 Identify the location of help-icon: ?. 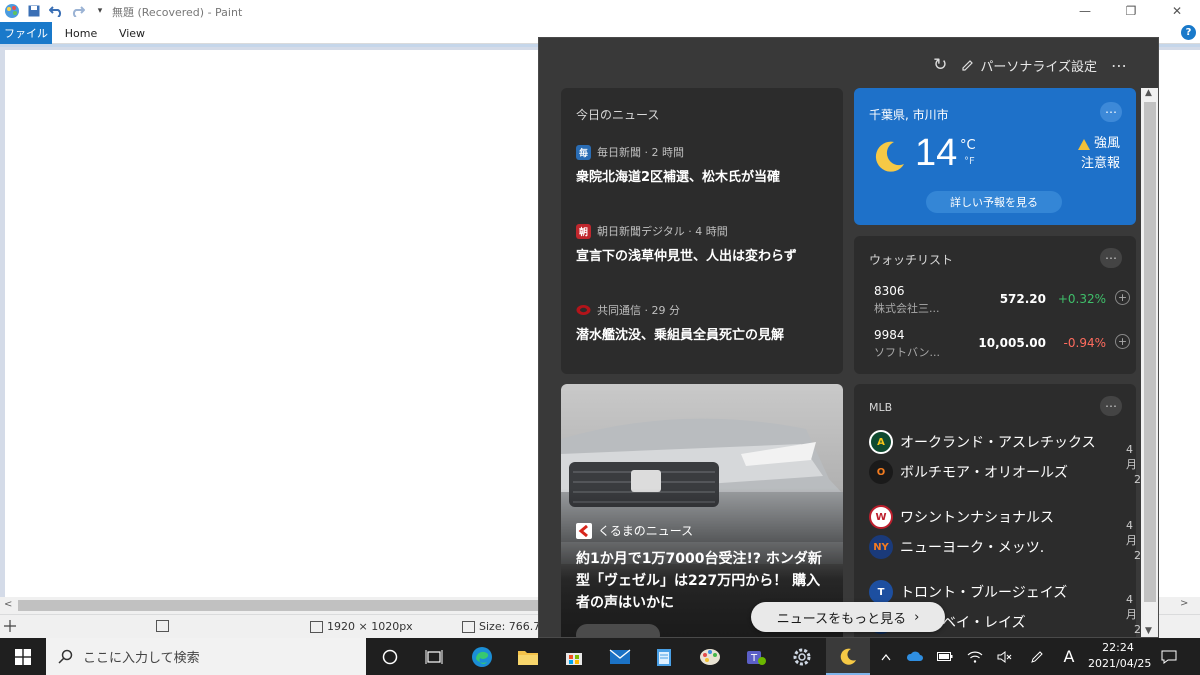
(1188, 32).